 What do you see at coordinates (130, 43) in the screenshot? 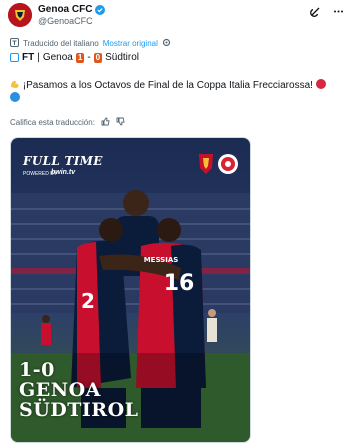
I see `show-original-link: Mostrar original` at bounding box center [130, 43].